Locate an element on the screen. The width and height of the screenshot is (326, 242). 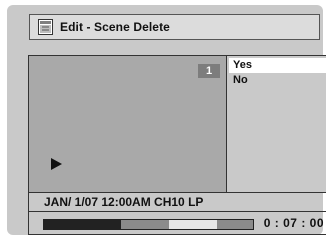
title-bar: Edit - Scene Delete is located at coordinates (174, 27).